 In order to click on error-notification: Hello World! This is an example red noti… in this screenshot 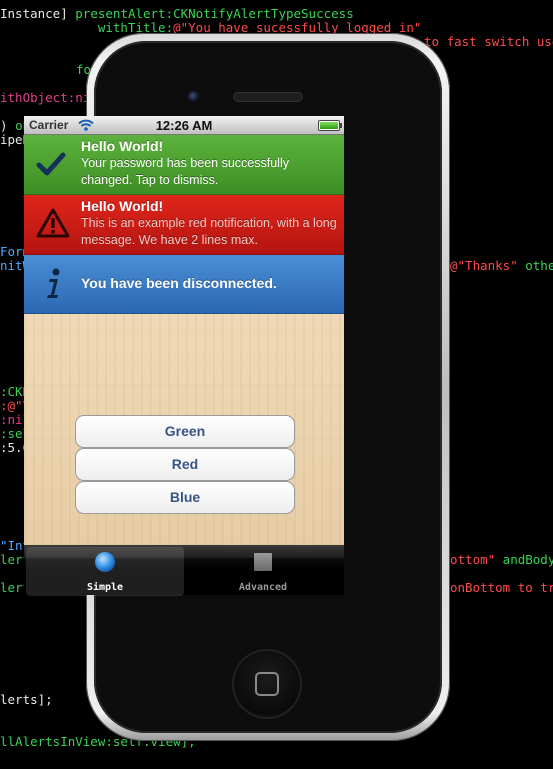, I will do `click(184, 225)`.